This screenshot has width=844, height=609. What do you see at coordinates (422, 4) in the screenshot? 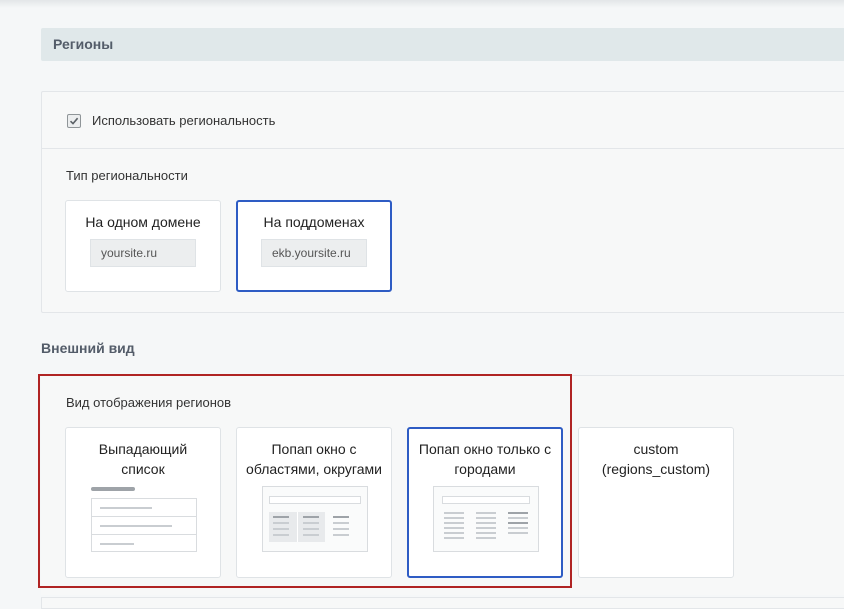
I see `top-shadow` at bounding box center [422, 4].